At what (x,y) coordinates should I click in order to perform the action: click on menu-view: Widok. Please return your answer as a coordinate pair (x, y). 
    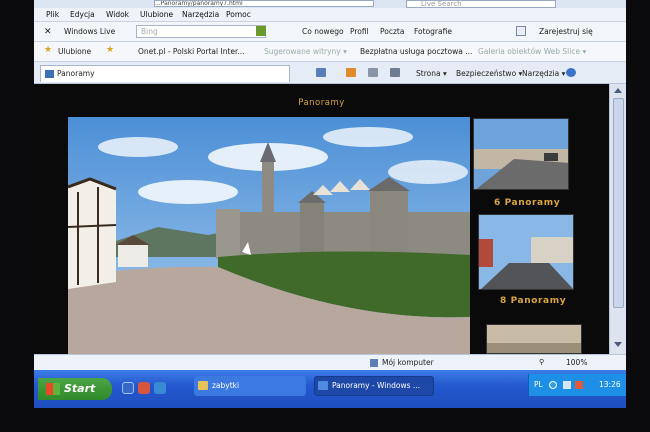
    Looking at the image, I should click on (117, 14).